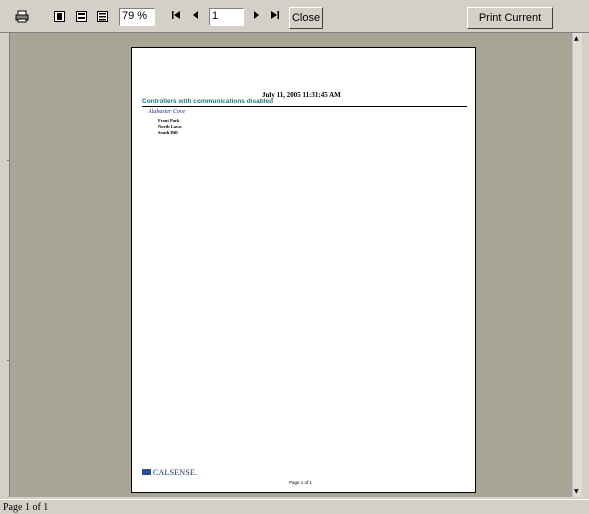 The height and width of the screenshot is (514, 589). I want to click on group-name: Alabaster Cove, so click(167, 112).